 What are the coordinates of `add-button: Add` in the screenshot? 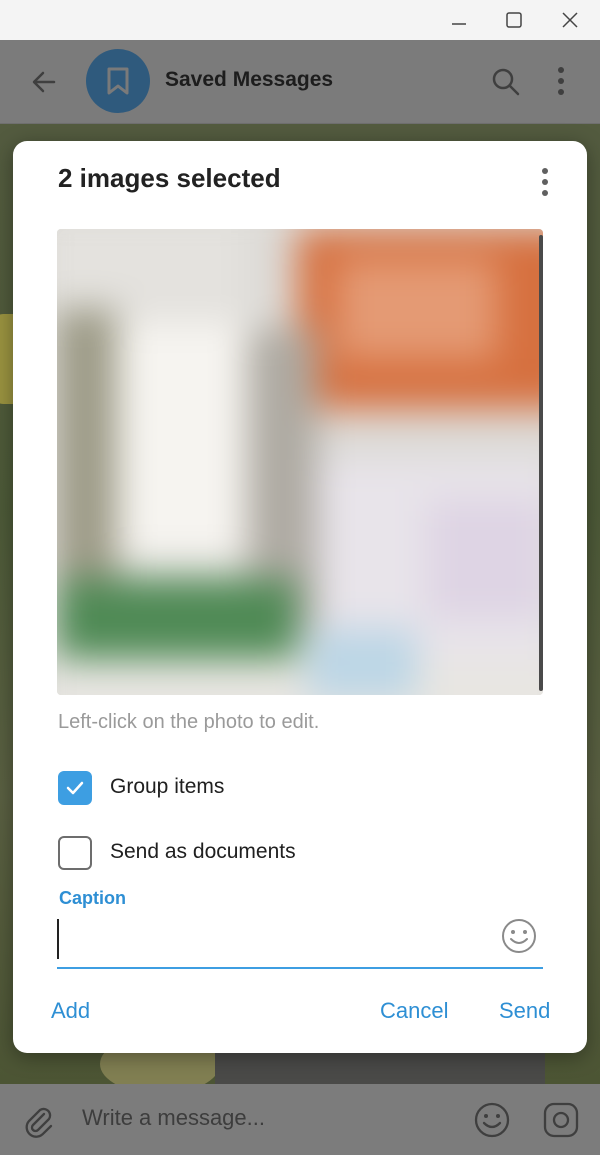 It's located at (70, 1011).